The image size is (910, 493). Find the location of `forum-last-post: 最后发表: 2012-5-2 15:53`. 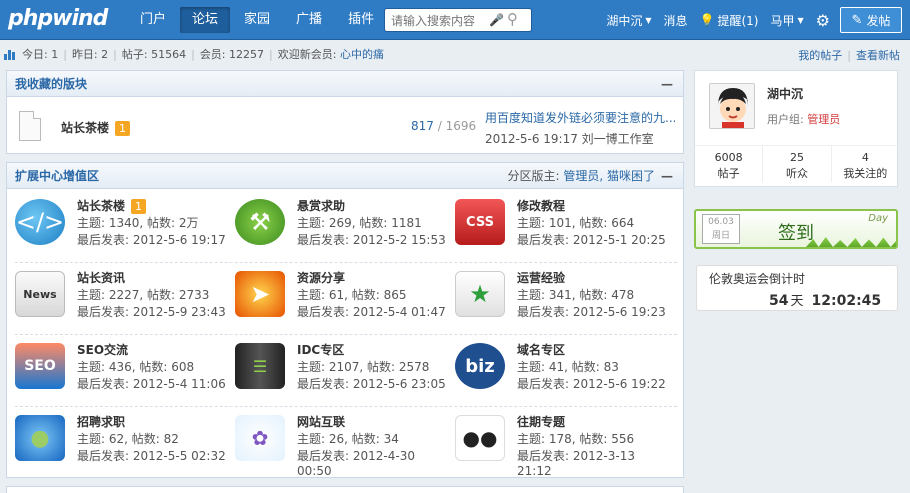

forum-last-post: 最后发表: 2012-5-2 15:53 is located at coordinates (371, 240).